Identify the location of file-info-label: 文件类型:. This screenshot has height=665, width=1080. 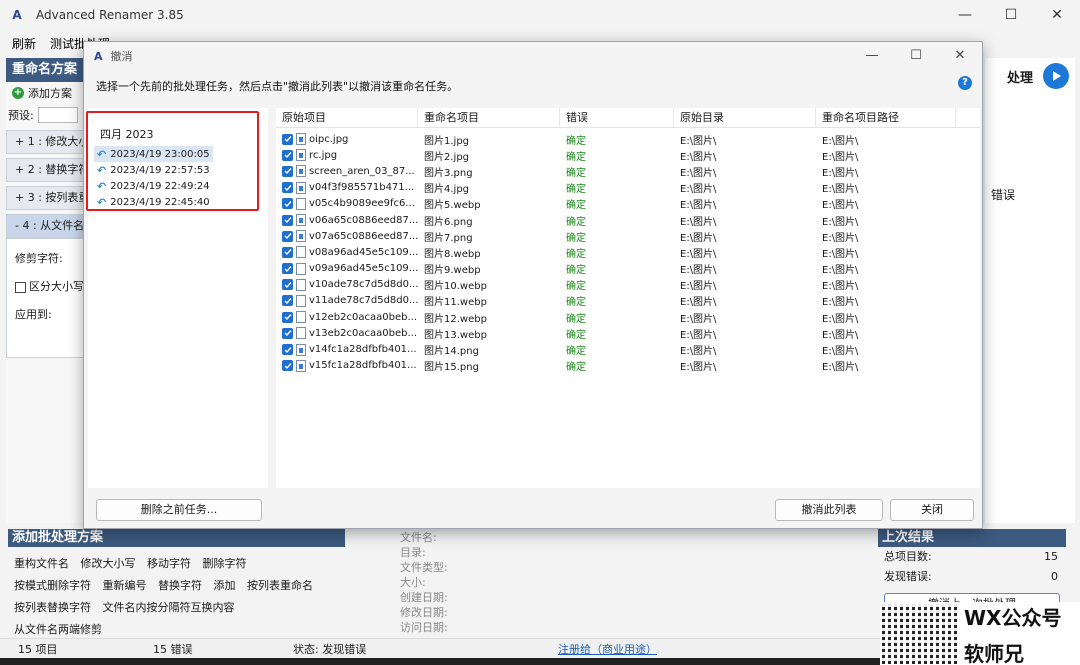
(424, 567).